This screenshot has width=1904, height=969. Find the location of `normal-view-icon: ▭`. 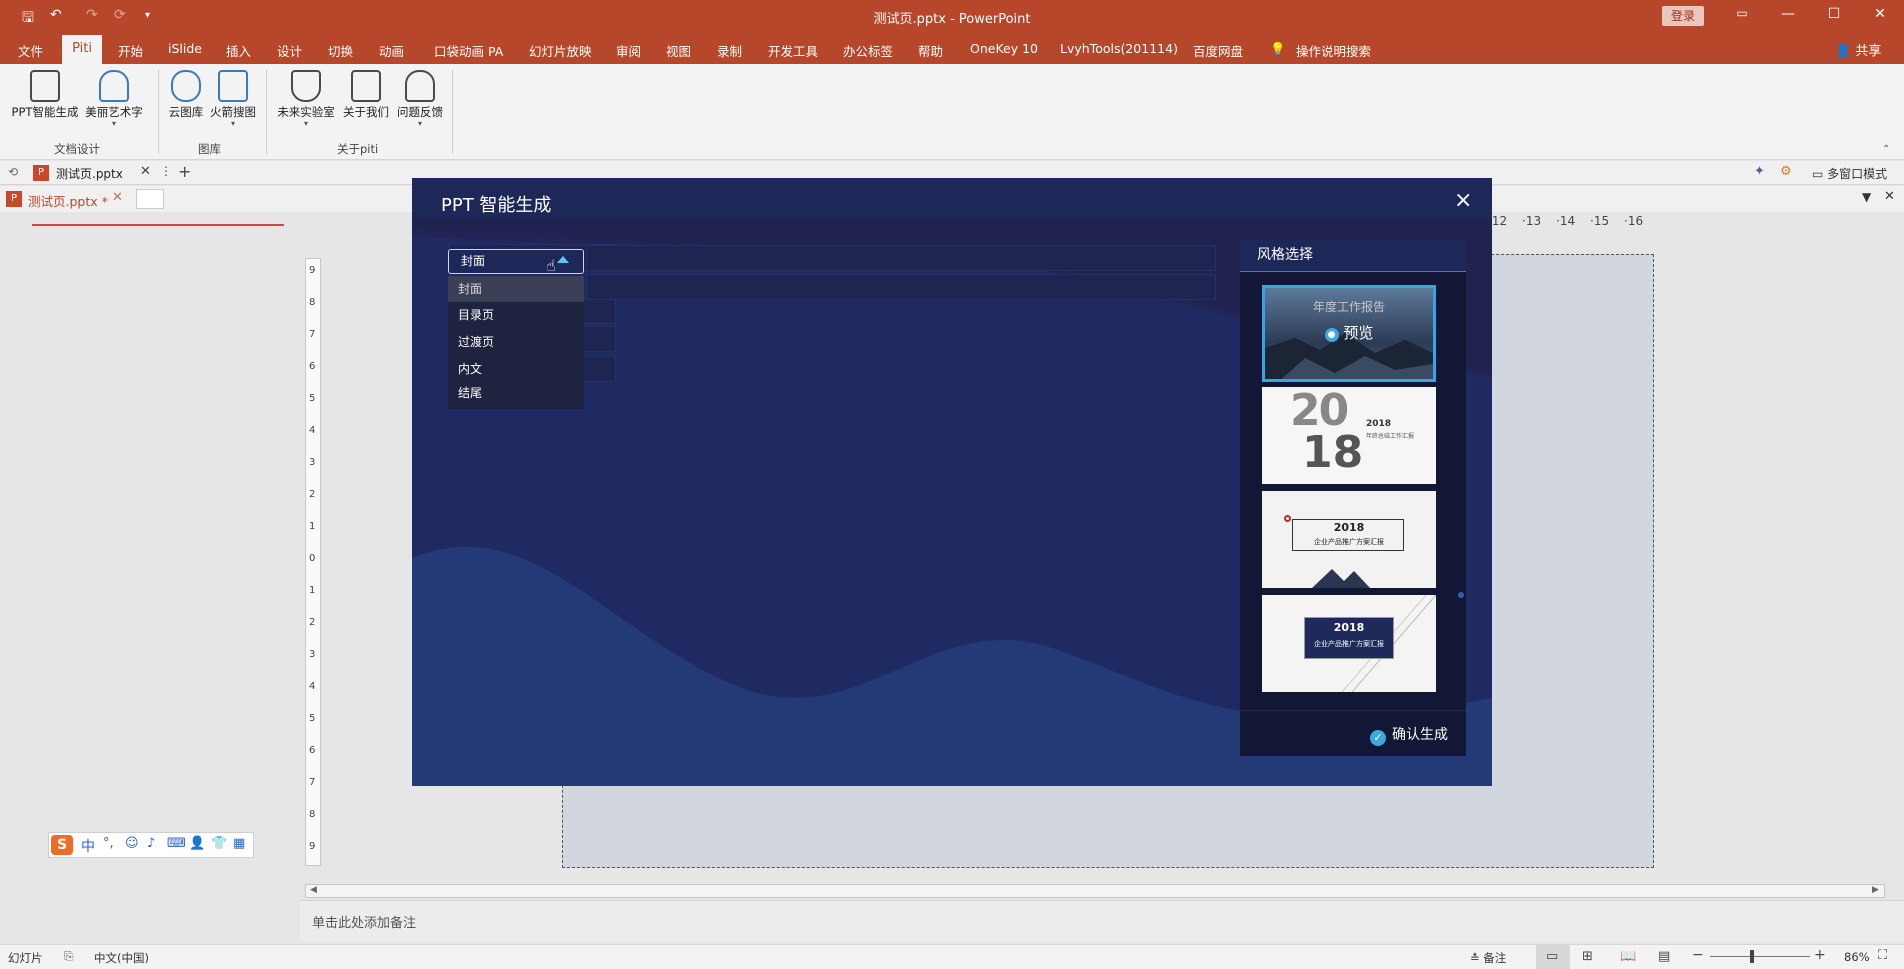

normal-view-icon: ▭ is located at coordinates (1552, 956).